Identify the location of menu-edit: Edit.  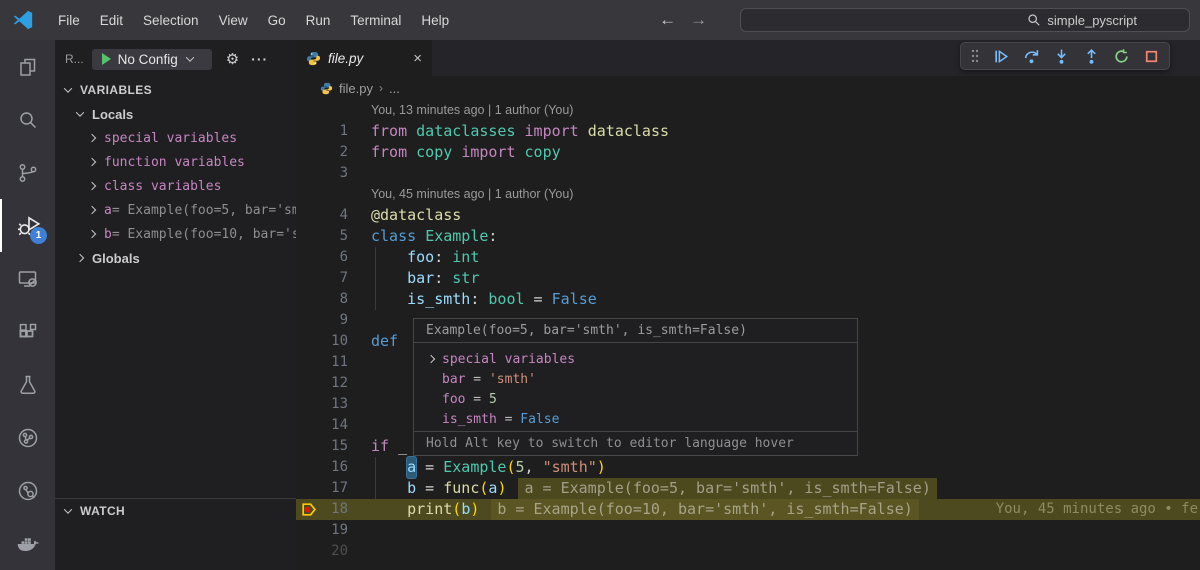
(111, 20).